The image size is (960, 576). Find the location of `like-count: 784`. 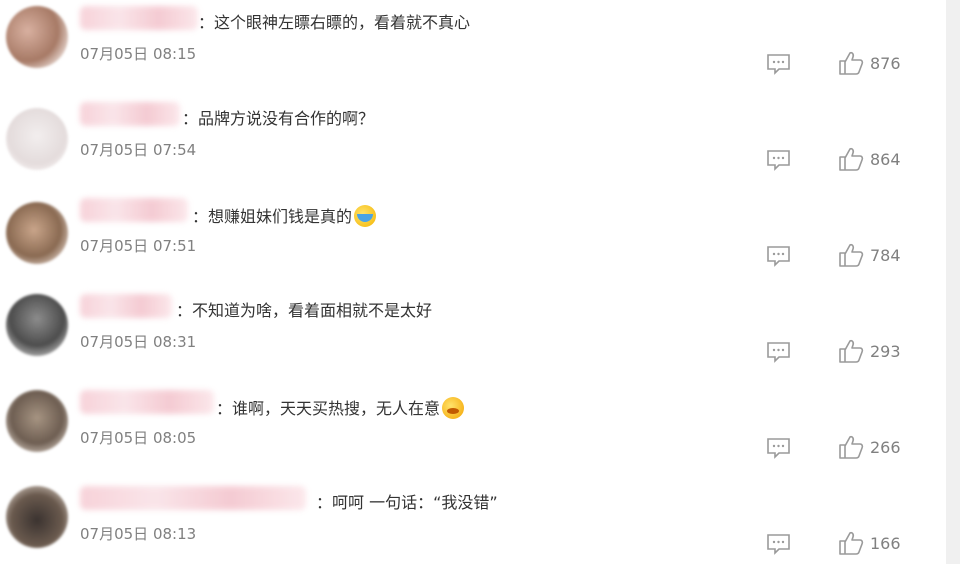

like-count: 784 is located at coordinates (885, 255).